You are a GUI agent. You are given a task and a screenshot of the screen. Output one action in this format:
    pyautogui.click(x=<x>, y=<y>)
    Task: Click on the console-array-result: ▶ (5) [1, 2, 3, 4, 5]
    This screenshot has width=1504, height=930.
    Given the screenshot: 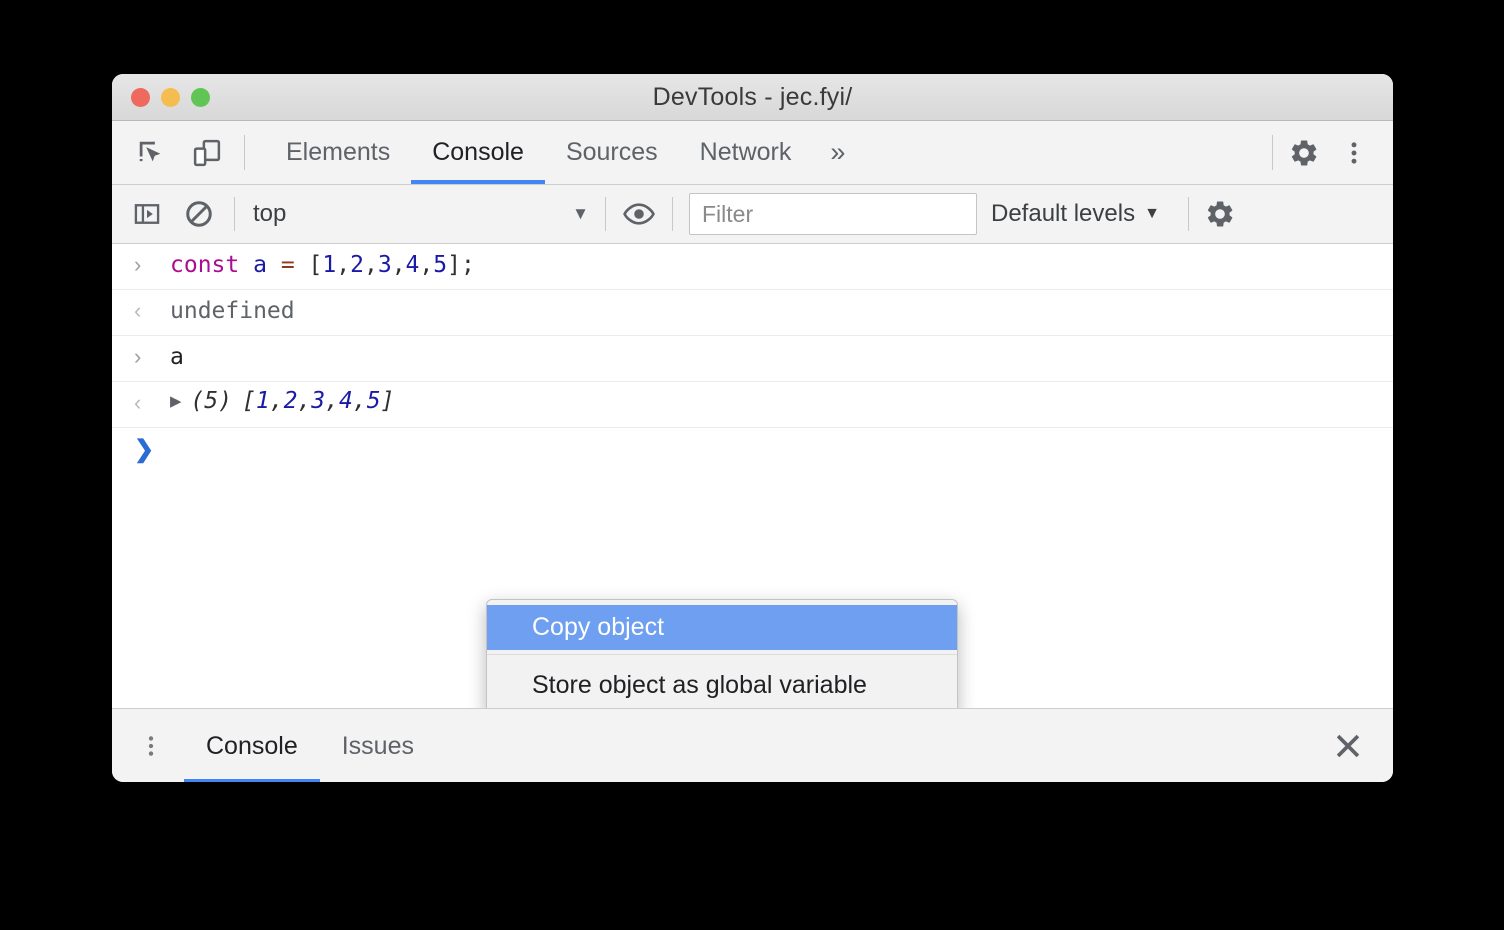 What is the action you would take?
    pyautogui.click(x=282, y=401)
    